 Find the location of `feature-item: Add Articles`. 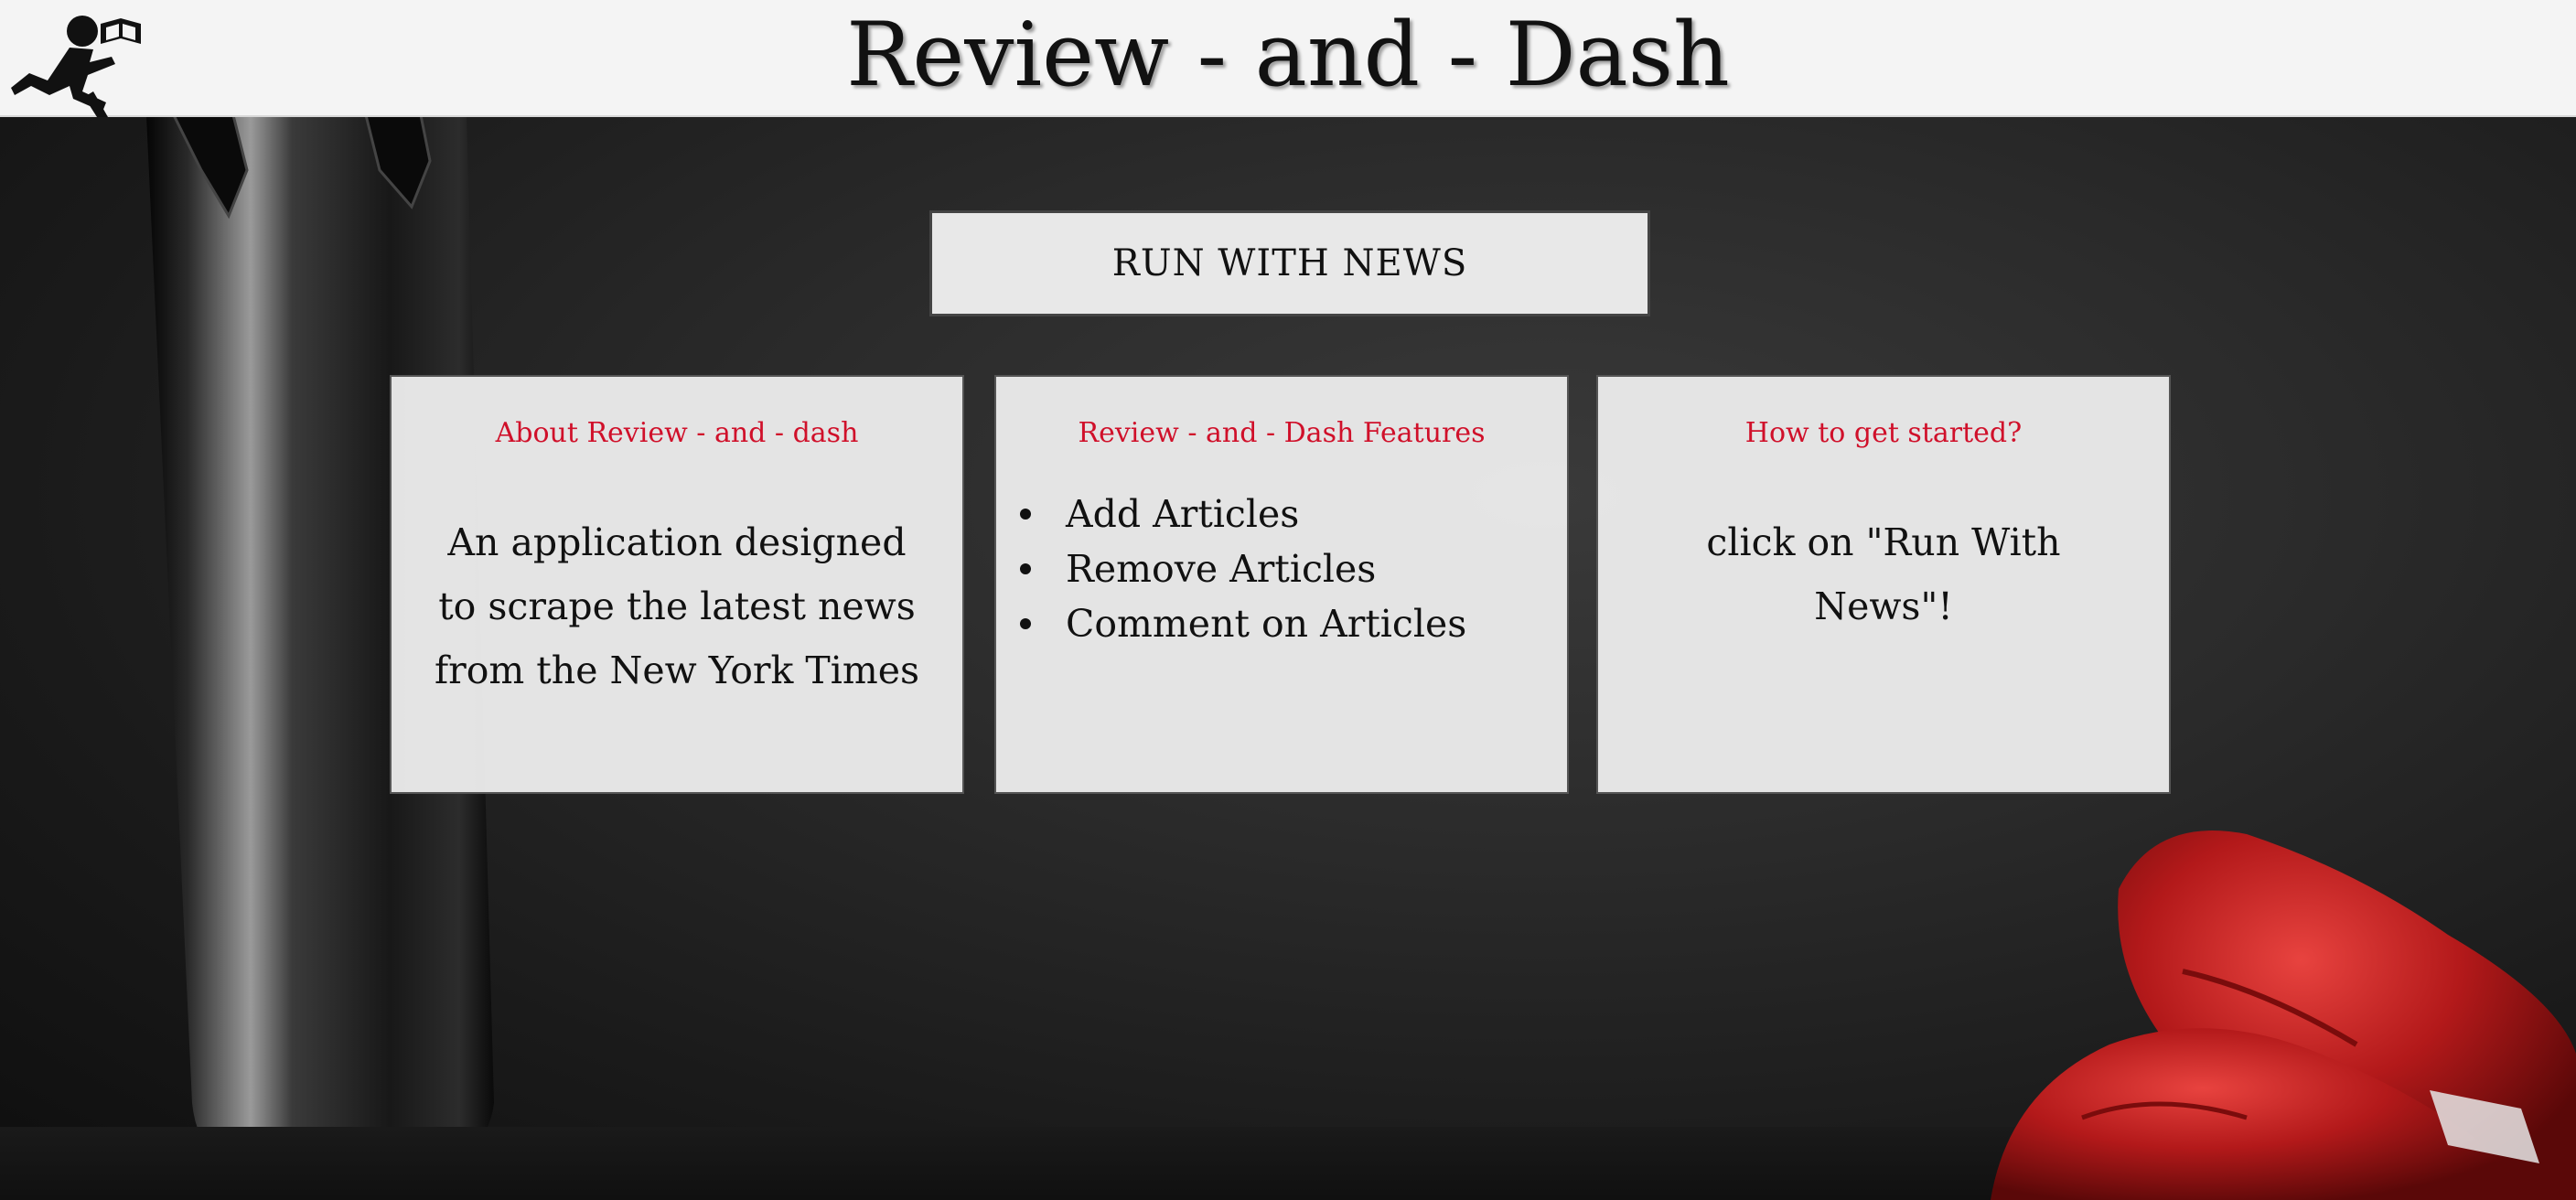

feature-item: Add Articles is located at coordinates (1294, 514).